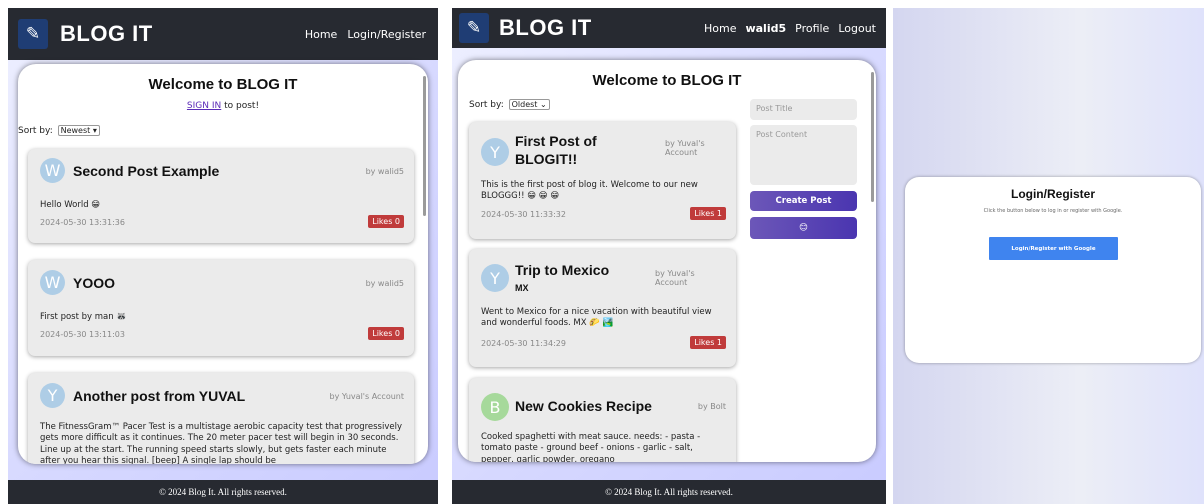  I want to click on avatar: B, so click(495, 407).